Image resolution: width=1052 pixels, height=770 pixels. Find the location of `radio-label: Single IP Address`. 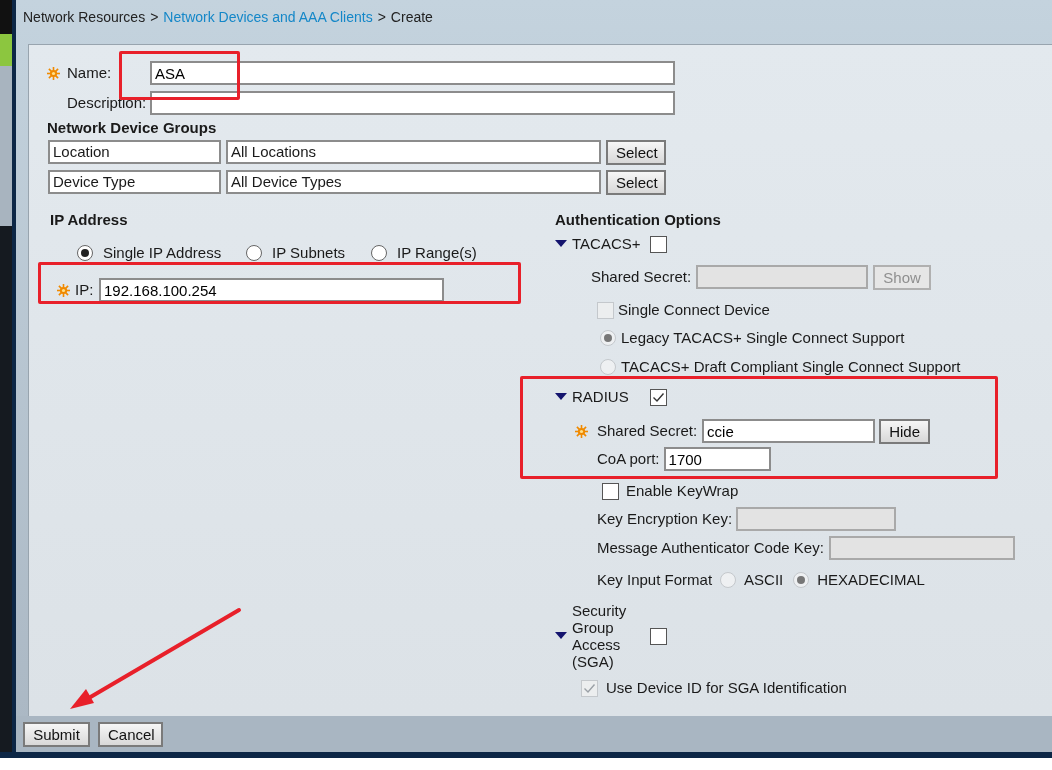

radio-label: Single IP Address is located at coordinates (162, 252).